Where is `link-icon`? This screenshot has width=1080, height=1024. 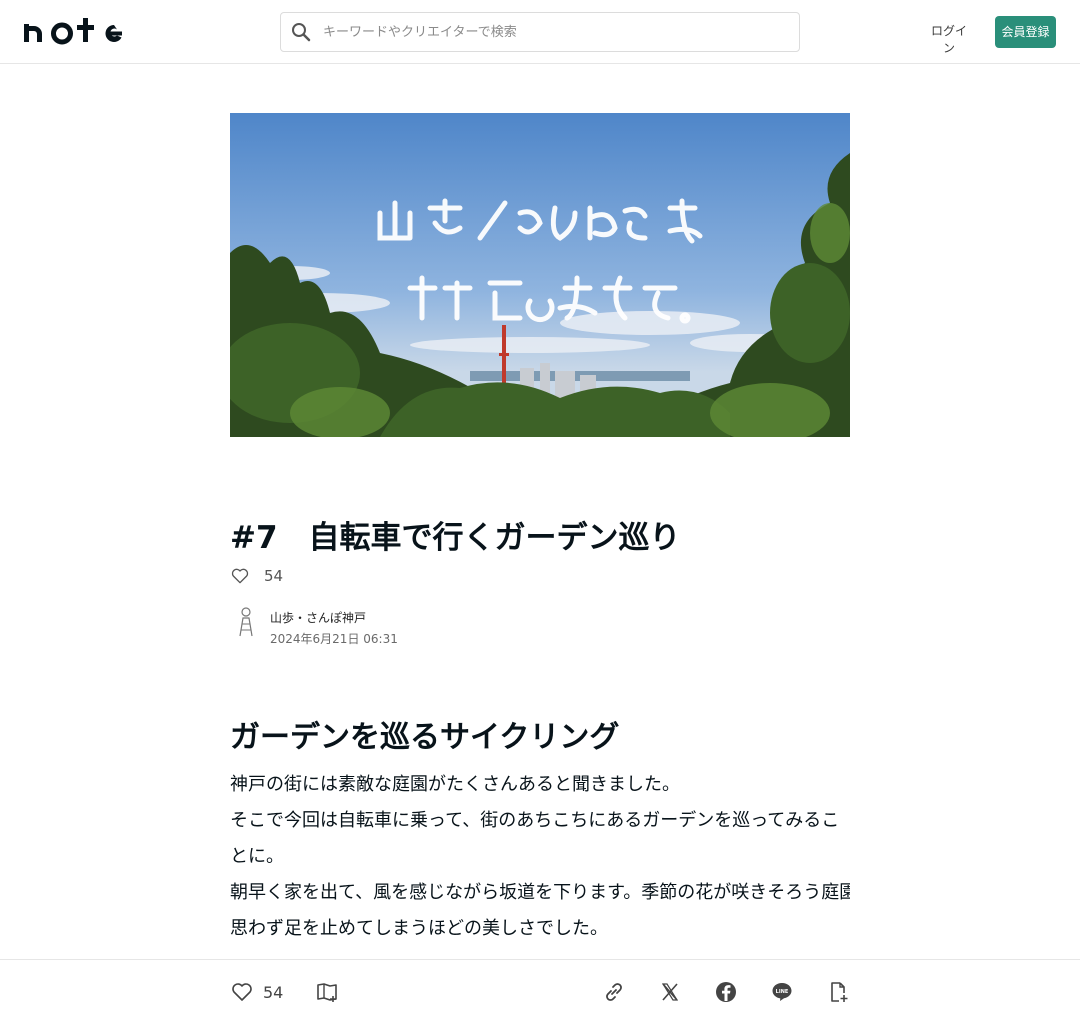
link-icon is located at coordinates (614, 992).